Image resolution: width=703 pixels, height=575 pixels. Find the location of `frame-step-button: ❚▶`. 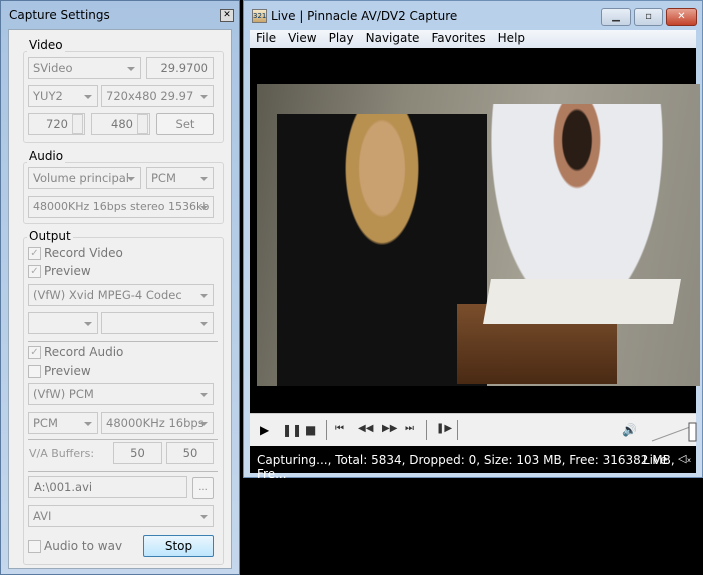

frame-step-button: ❚▶ is located at coordinates (444, 428).